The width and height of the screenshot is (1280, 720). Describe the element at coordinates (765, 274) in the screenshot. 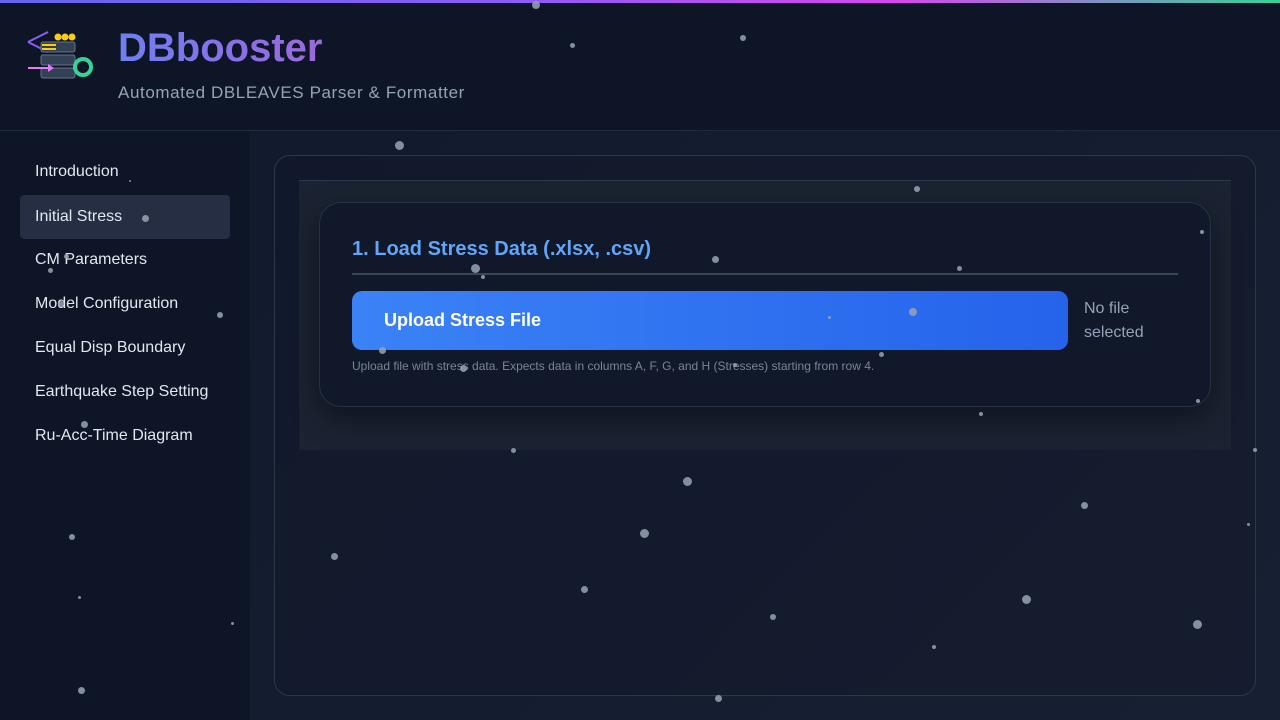

I see `card-divider` at that location.